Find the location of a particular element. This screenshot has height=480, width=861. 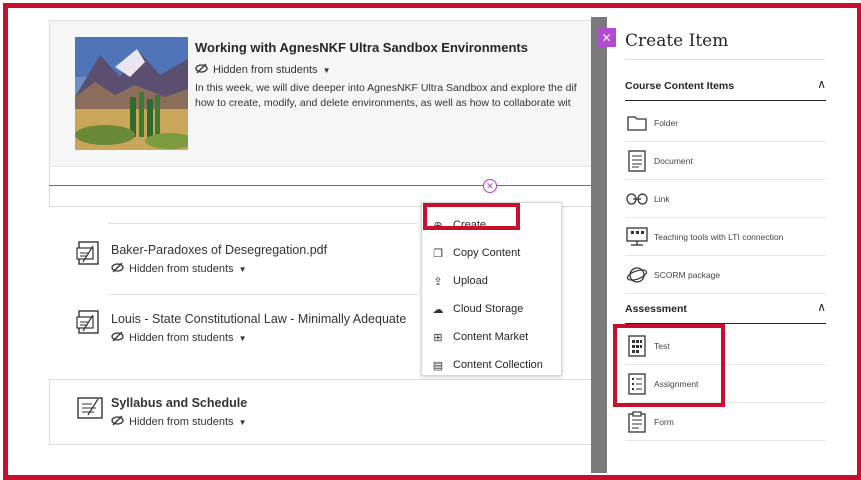

syllabus-icon is located at coordinates (89, 408).